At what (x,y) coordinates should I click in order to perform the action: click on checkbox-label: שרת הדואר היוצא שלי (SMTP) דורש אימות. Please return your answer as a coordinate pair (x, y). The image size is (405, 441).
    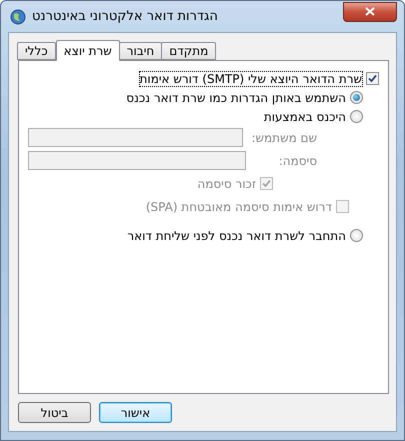
    Looking at the image, I should click on (251, 79).